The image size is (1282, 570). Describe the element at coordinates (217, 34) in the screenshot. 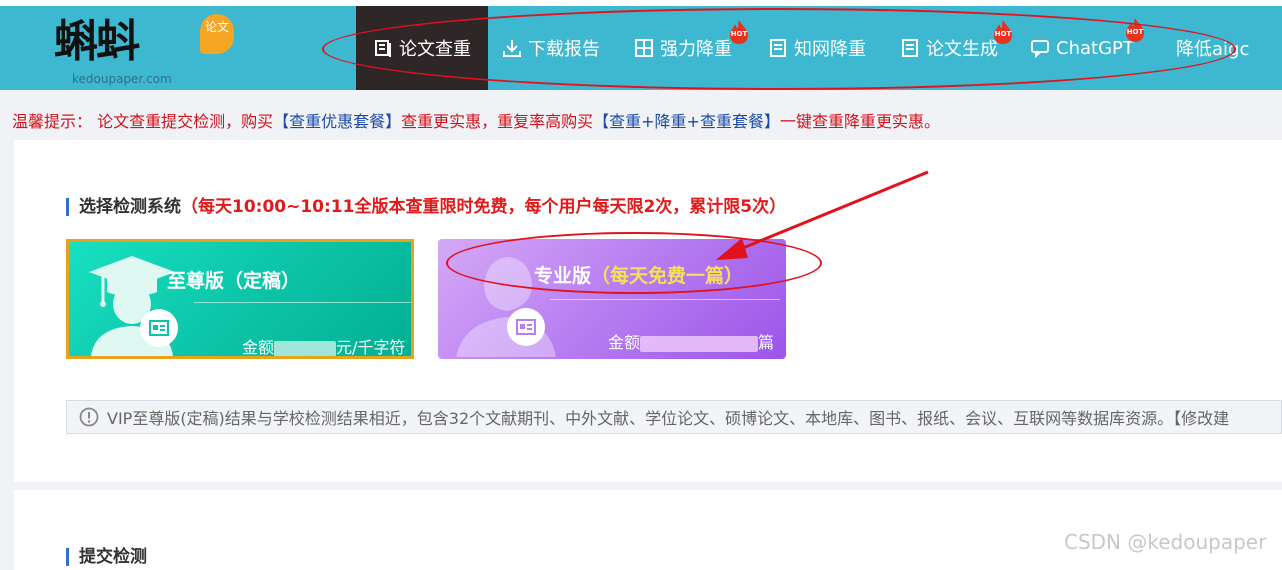

I see `logo-badge: 论文` at that location.